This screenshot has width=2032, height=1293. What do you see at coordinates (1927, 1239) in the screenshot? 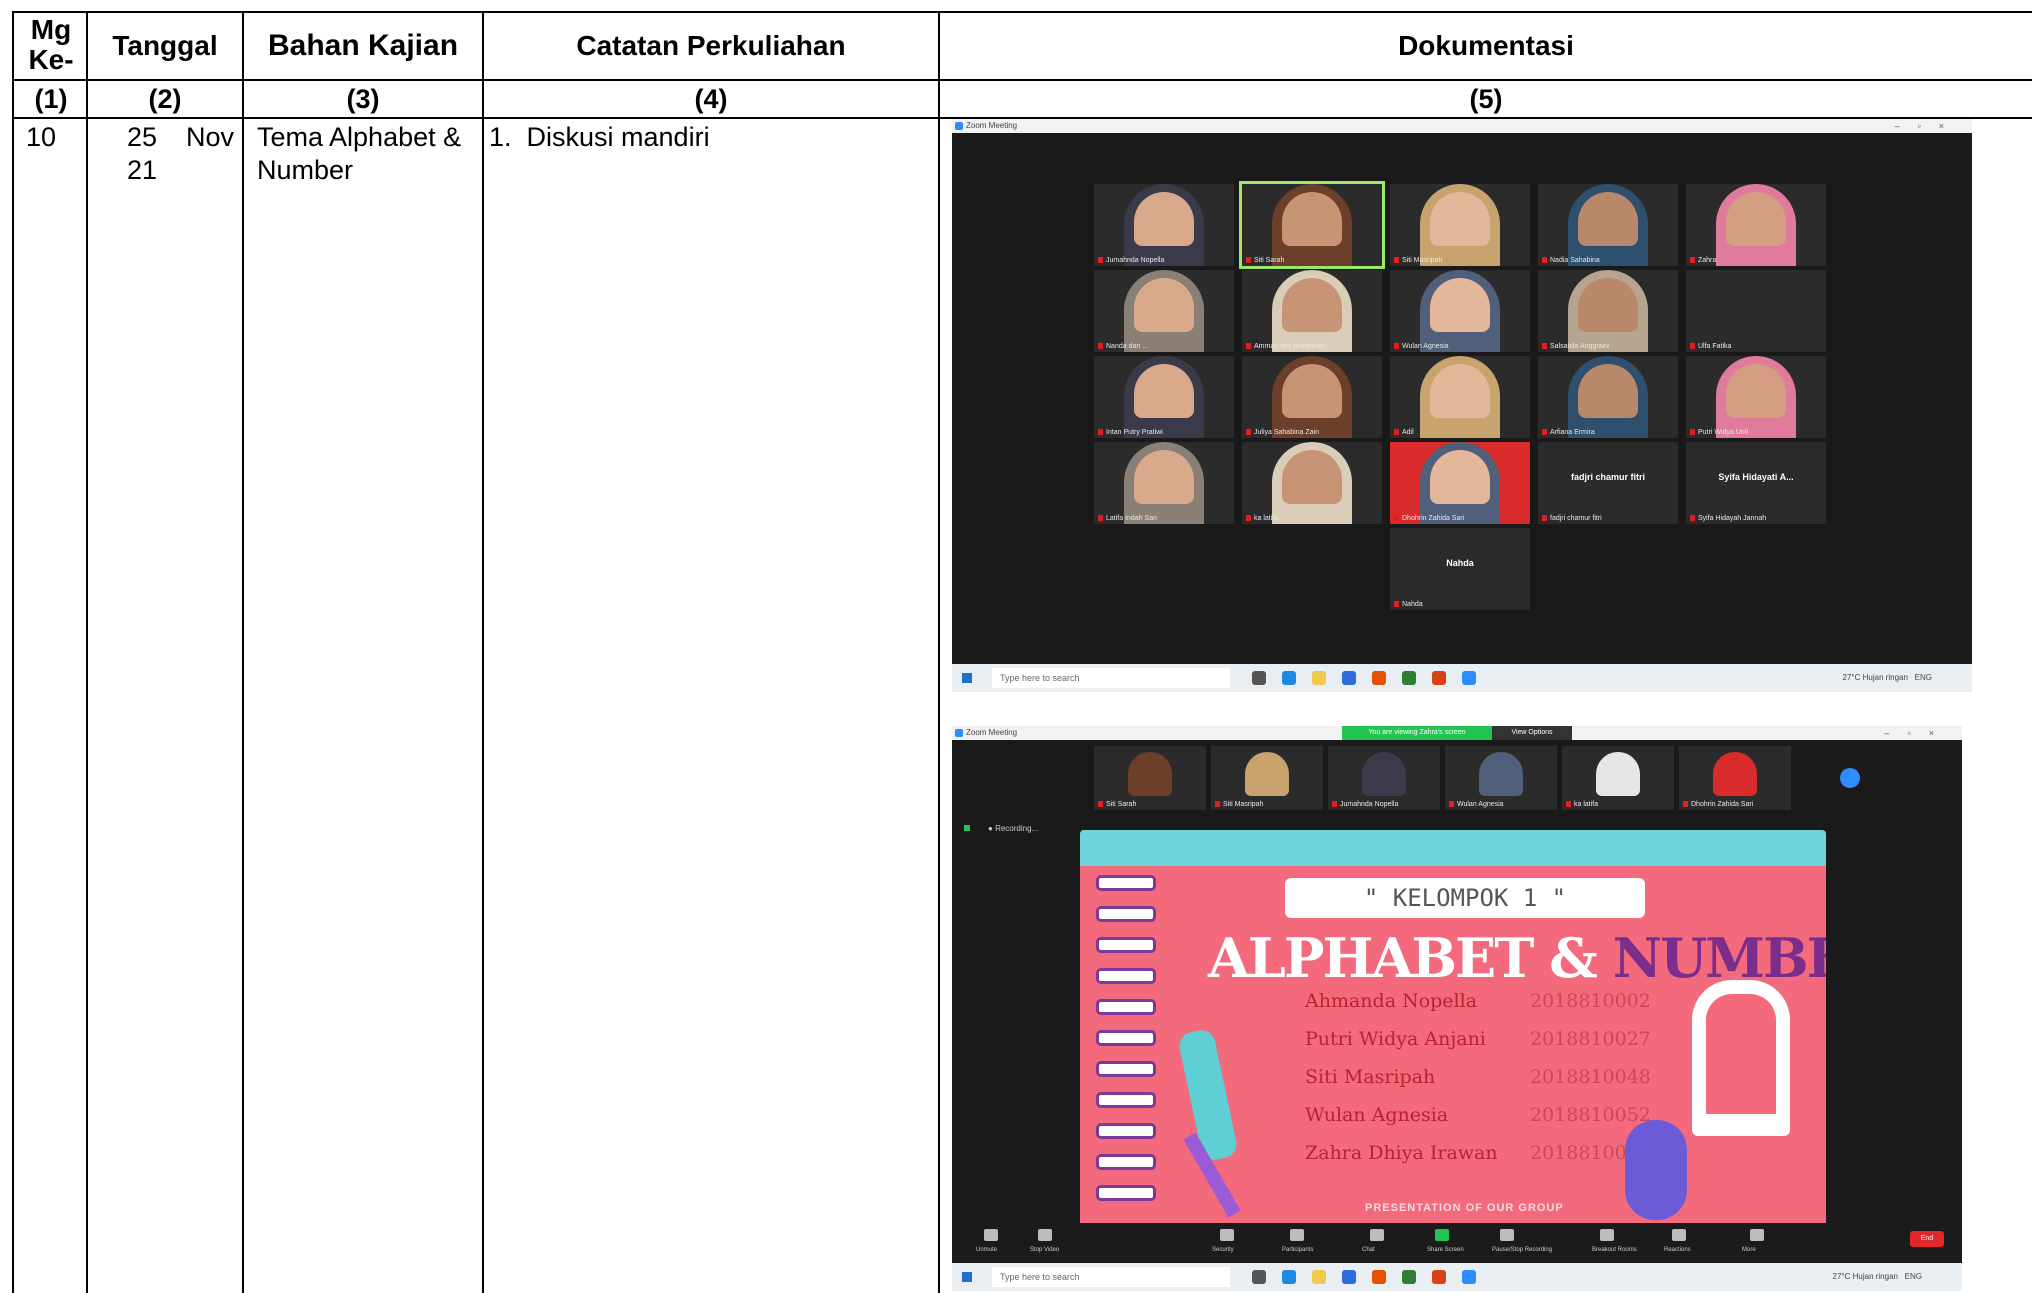
I see `end-meeting-button: End` at bounding box center [1927, 1239].